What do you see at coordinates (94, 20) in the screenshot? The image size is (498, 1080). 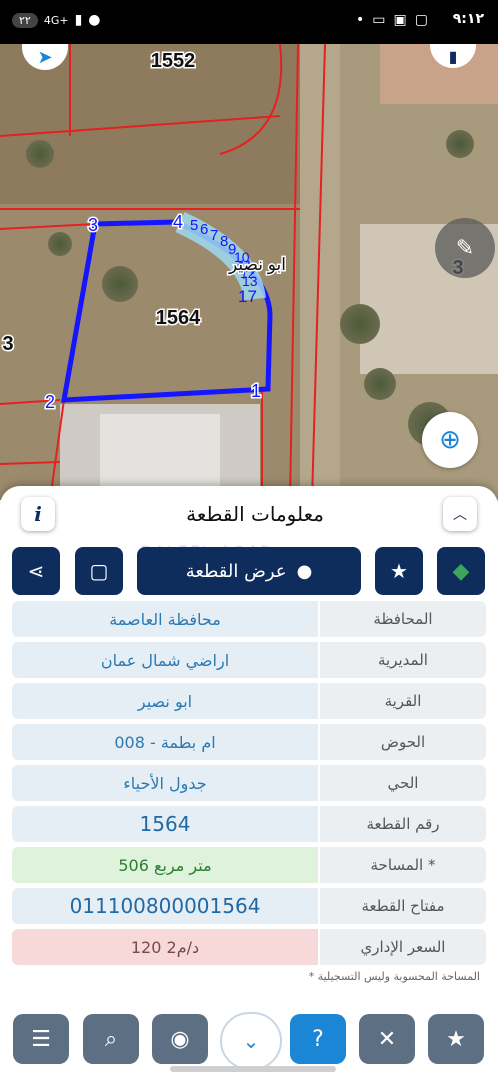 I see `location-icon: ●` at bounding box center [94, 20].